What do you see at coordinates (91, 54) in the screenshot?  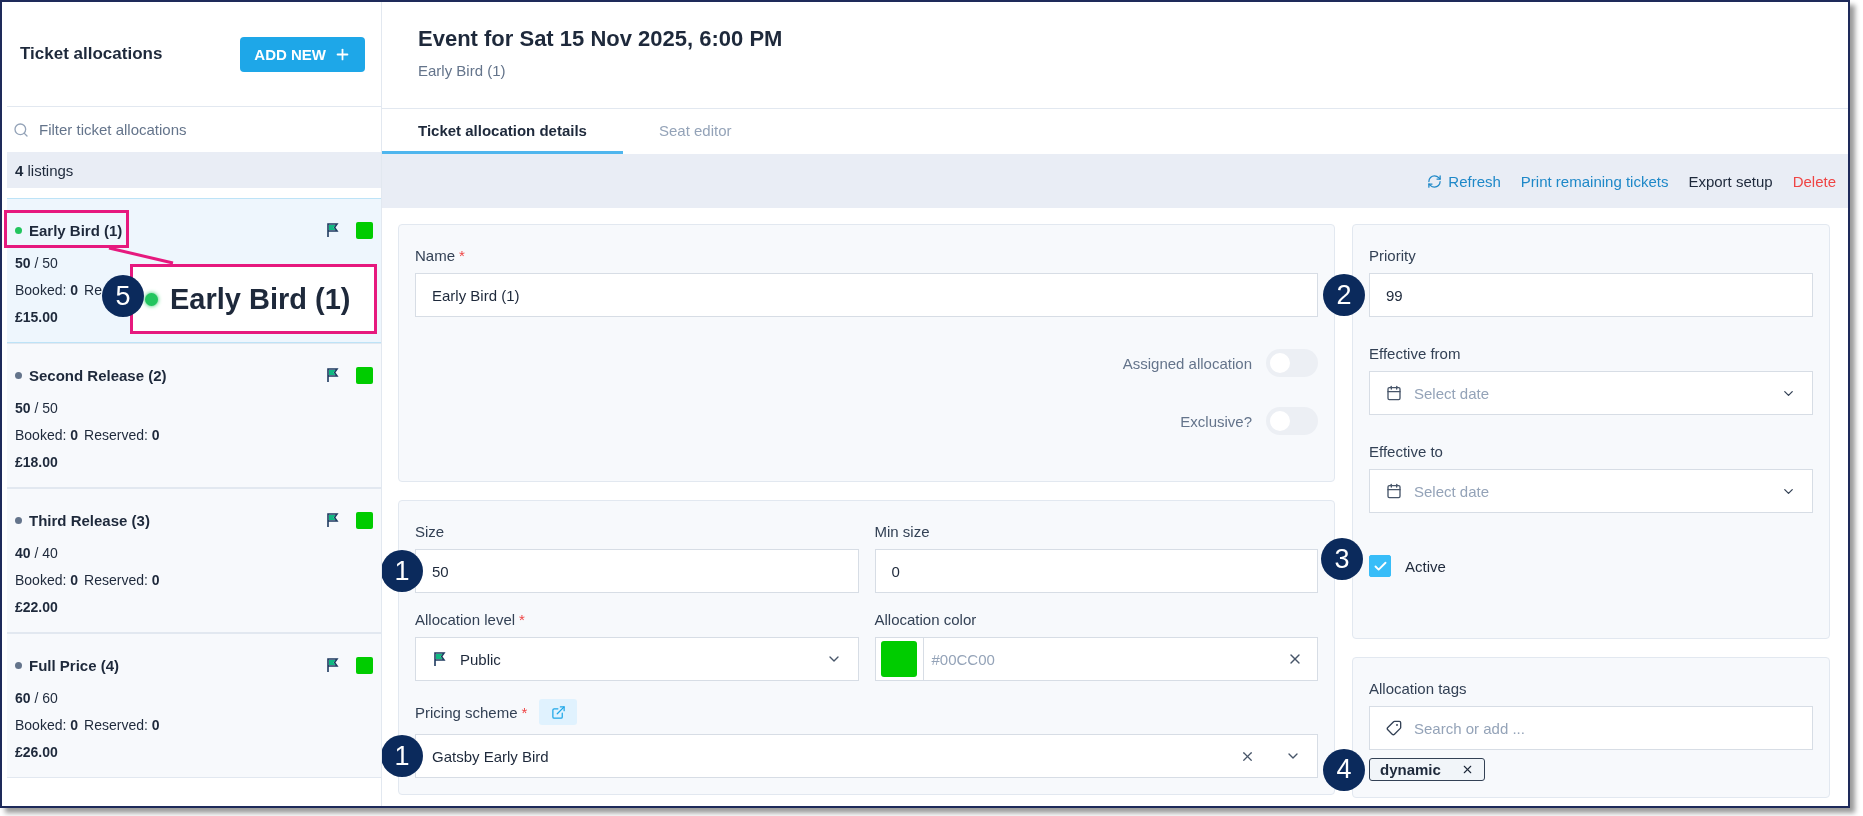 I see `sidebar-title: Ticket allocations` at bounding box center [91, 54].